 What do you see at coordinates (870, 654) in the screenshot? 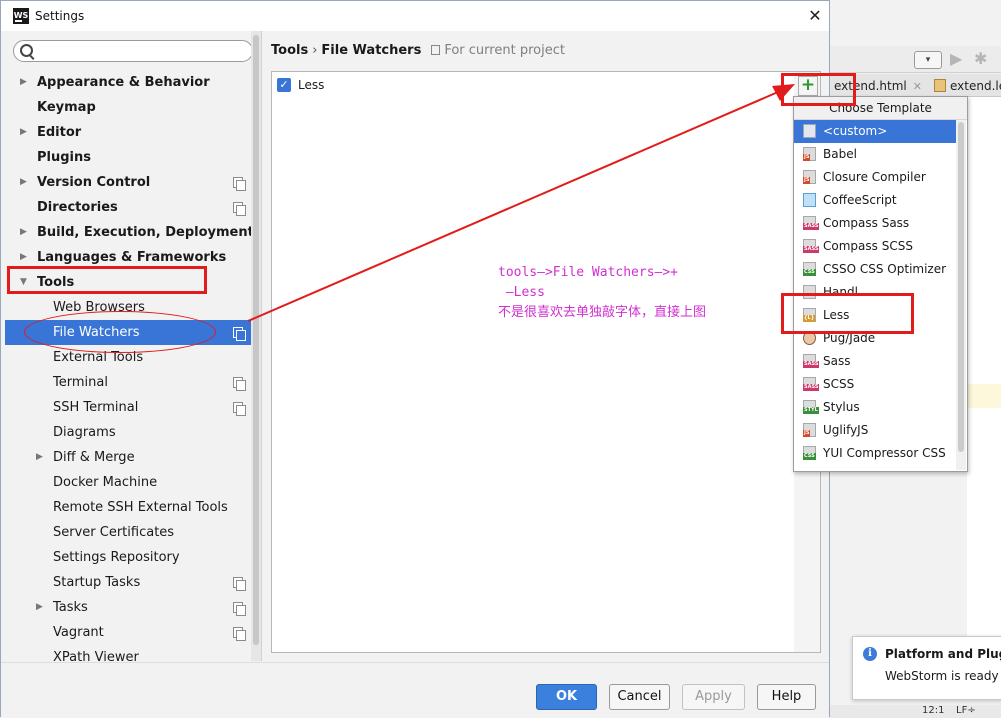
I see `info-icon: i` at bounding box center [870, 654].